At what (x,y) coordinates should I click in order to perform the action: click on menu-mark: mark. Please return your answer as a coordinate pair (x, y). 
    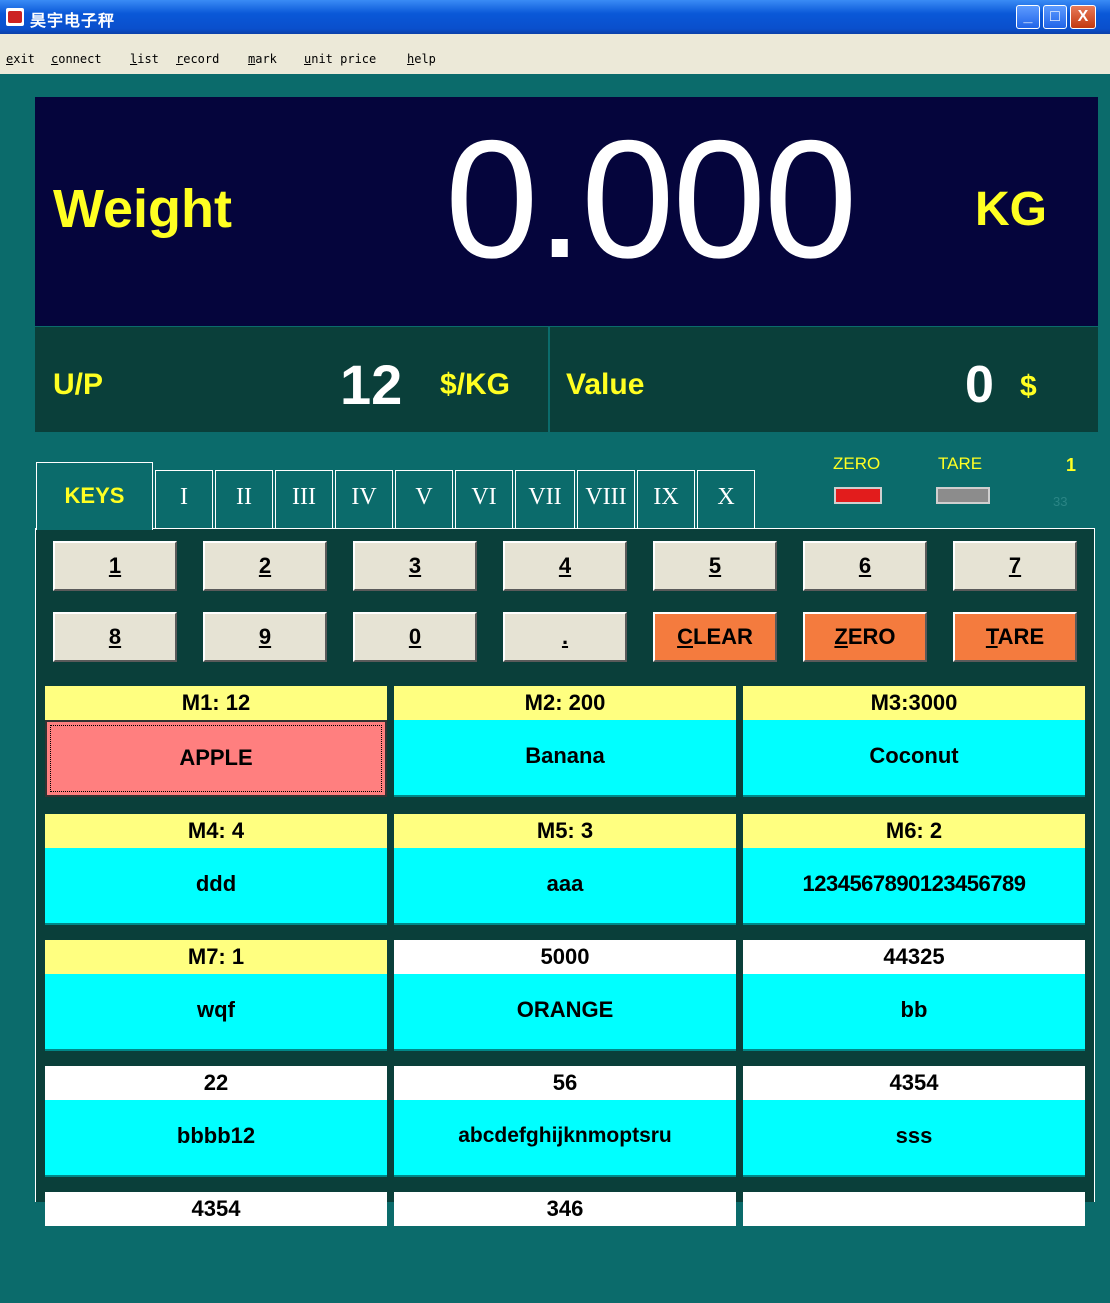
    Looking at the image, I should click on (262, 59).